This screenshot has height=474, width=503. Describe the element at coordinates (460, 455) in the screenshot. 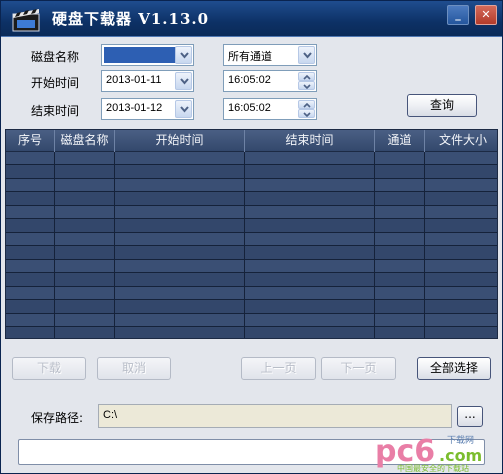

I see `watermark-domain: .com` at that location.